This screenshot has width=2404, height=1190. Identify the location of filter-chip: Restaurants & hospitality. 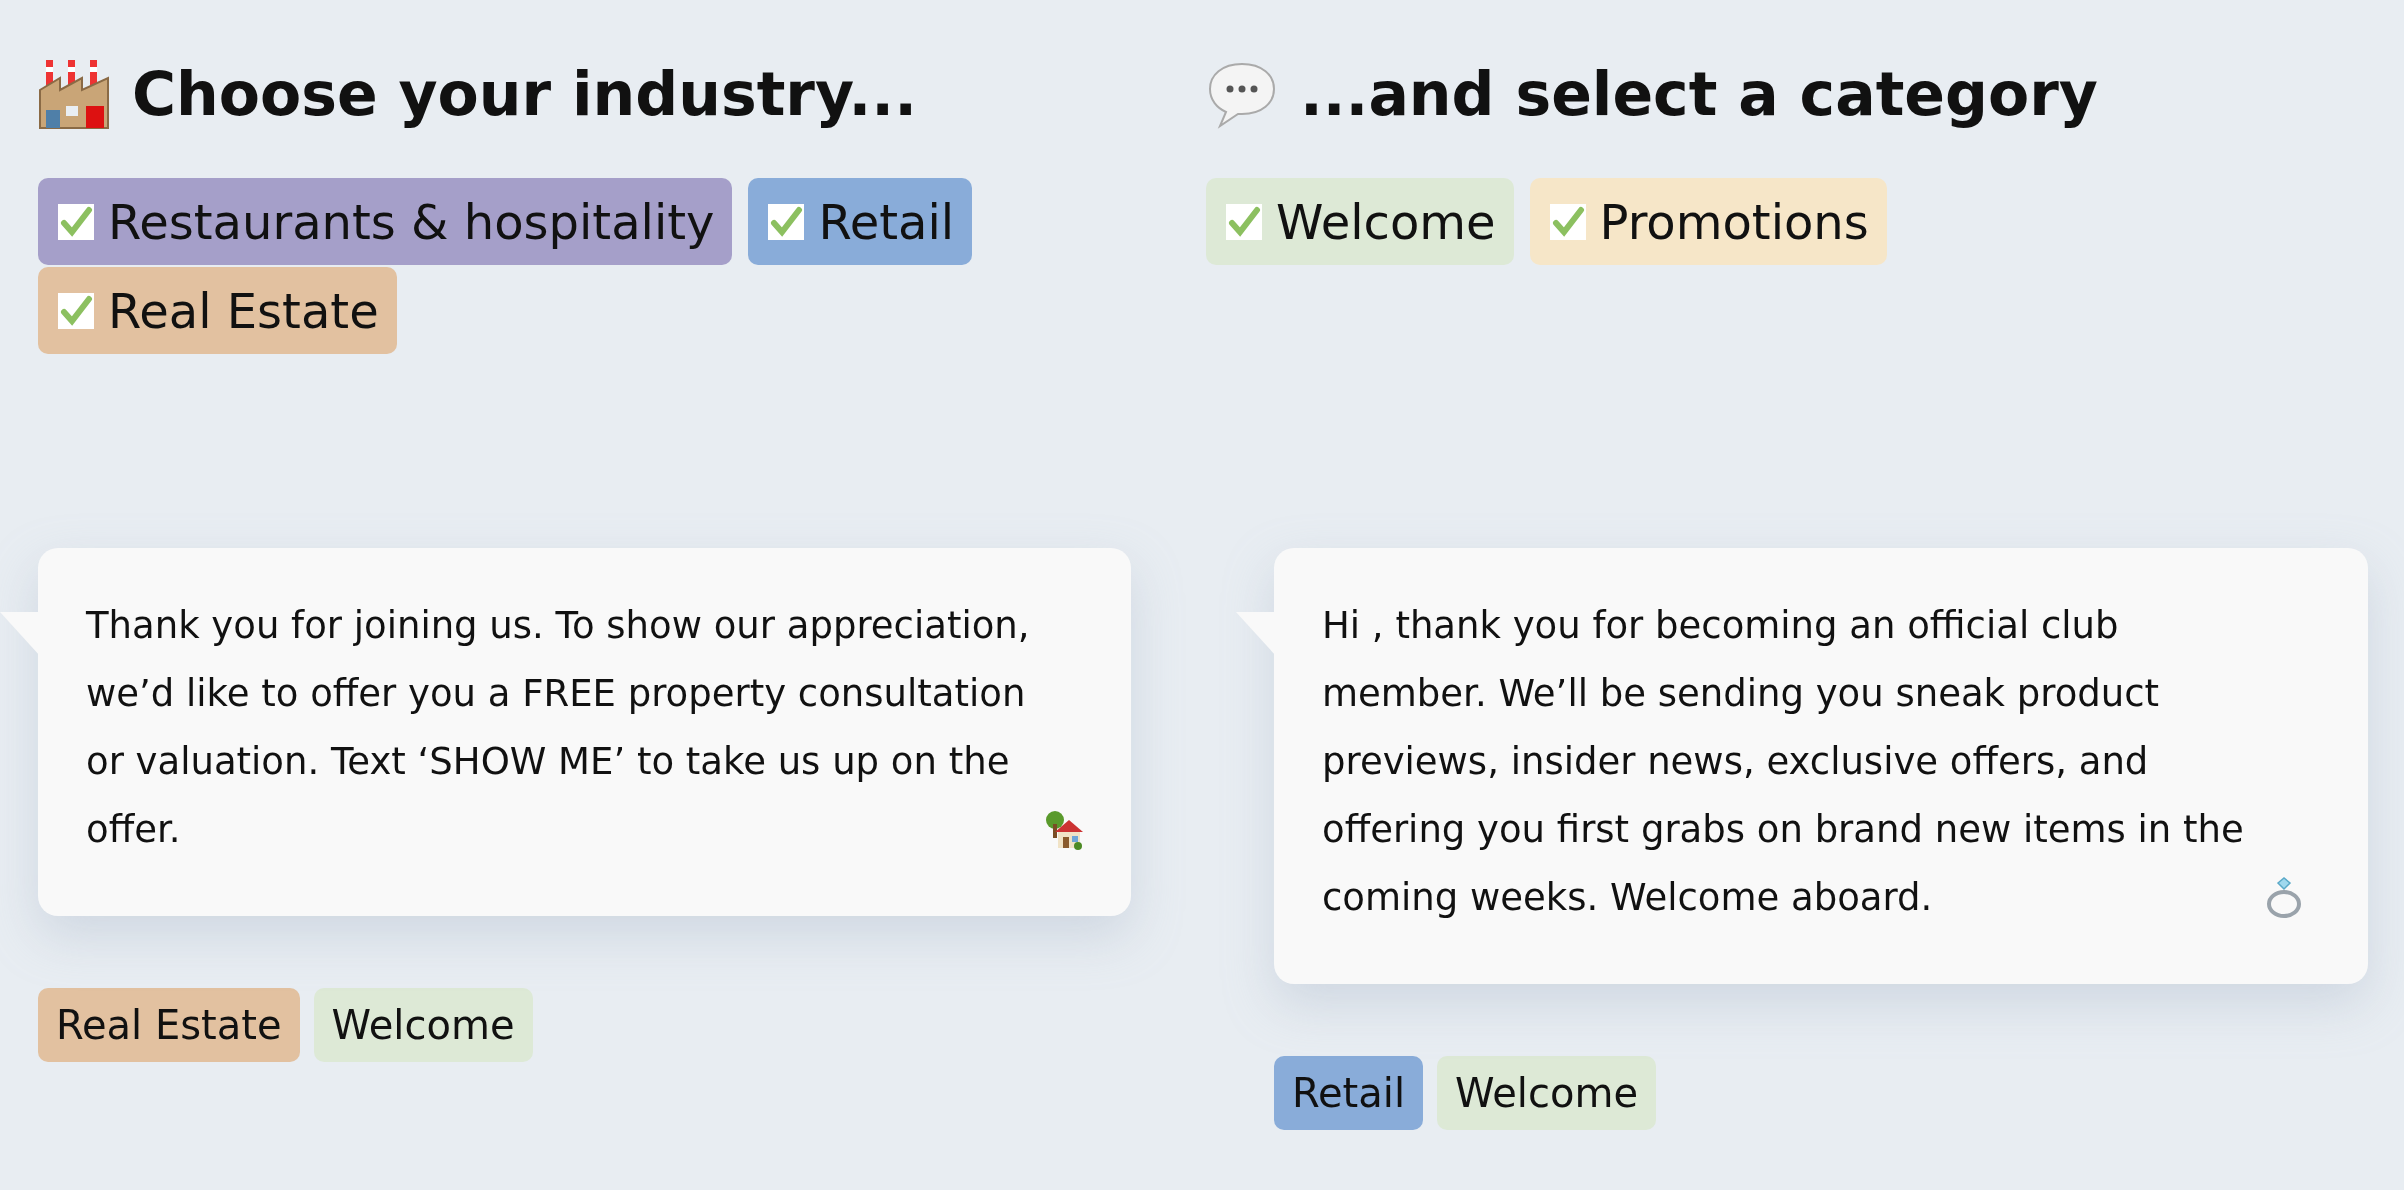
(385, 221).